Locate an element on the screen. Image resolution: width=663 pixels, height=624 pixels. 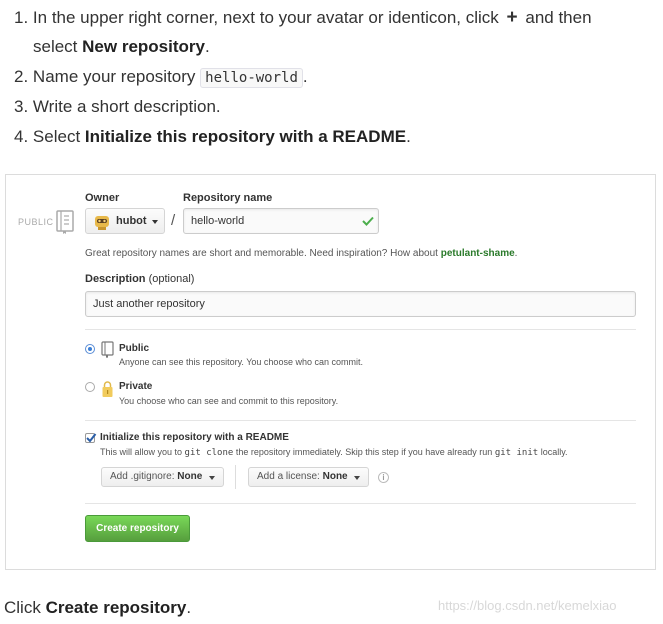
gitignore-select: Add .gitignore: None is located at coordinates (162, 477).